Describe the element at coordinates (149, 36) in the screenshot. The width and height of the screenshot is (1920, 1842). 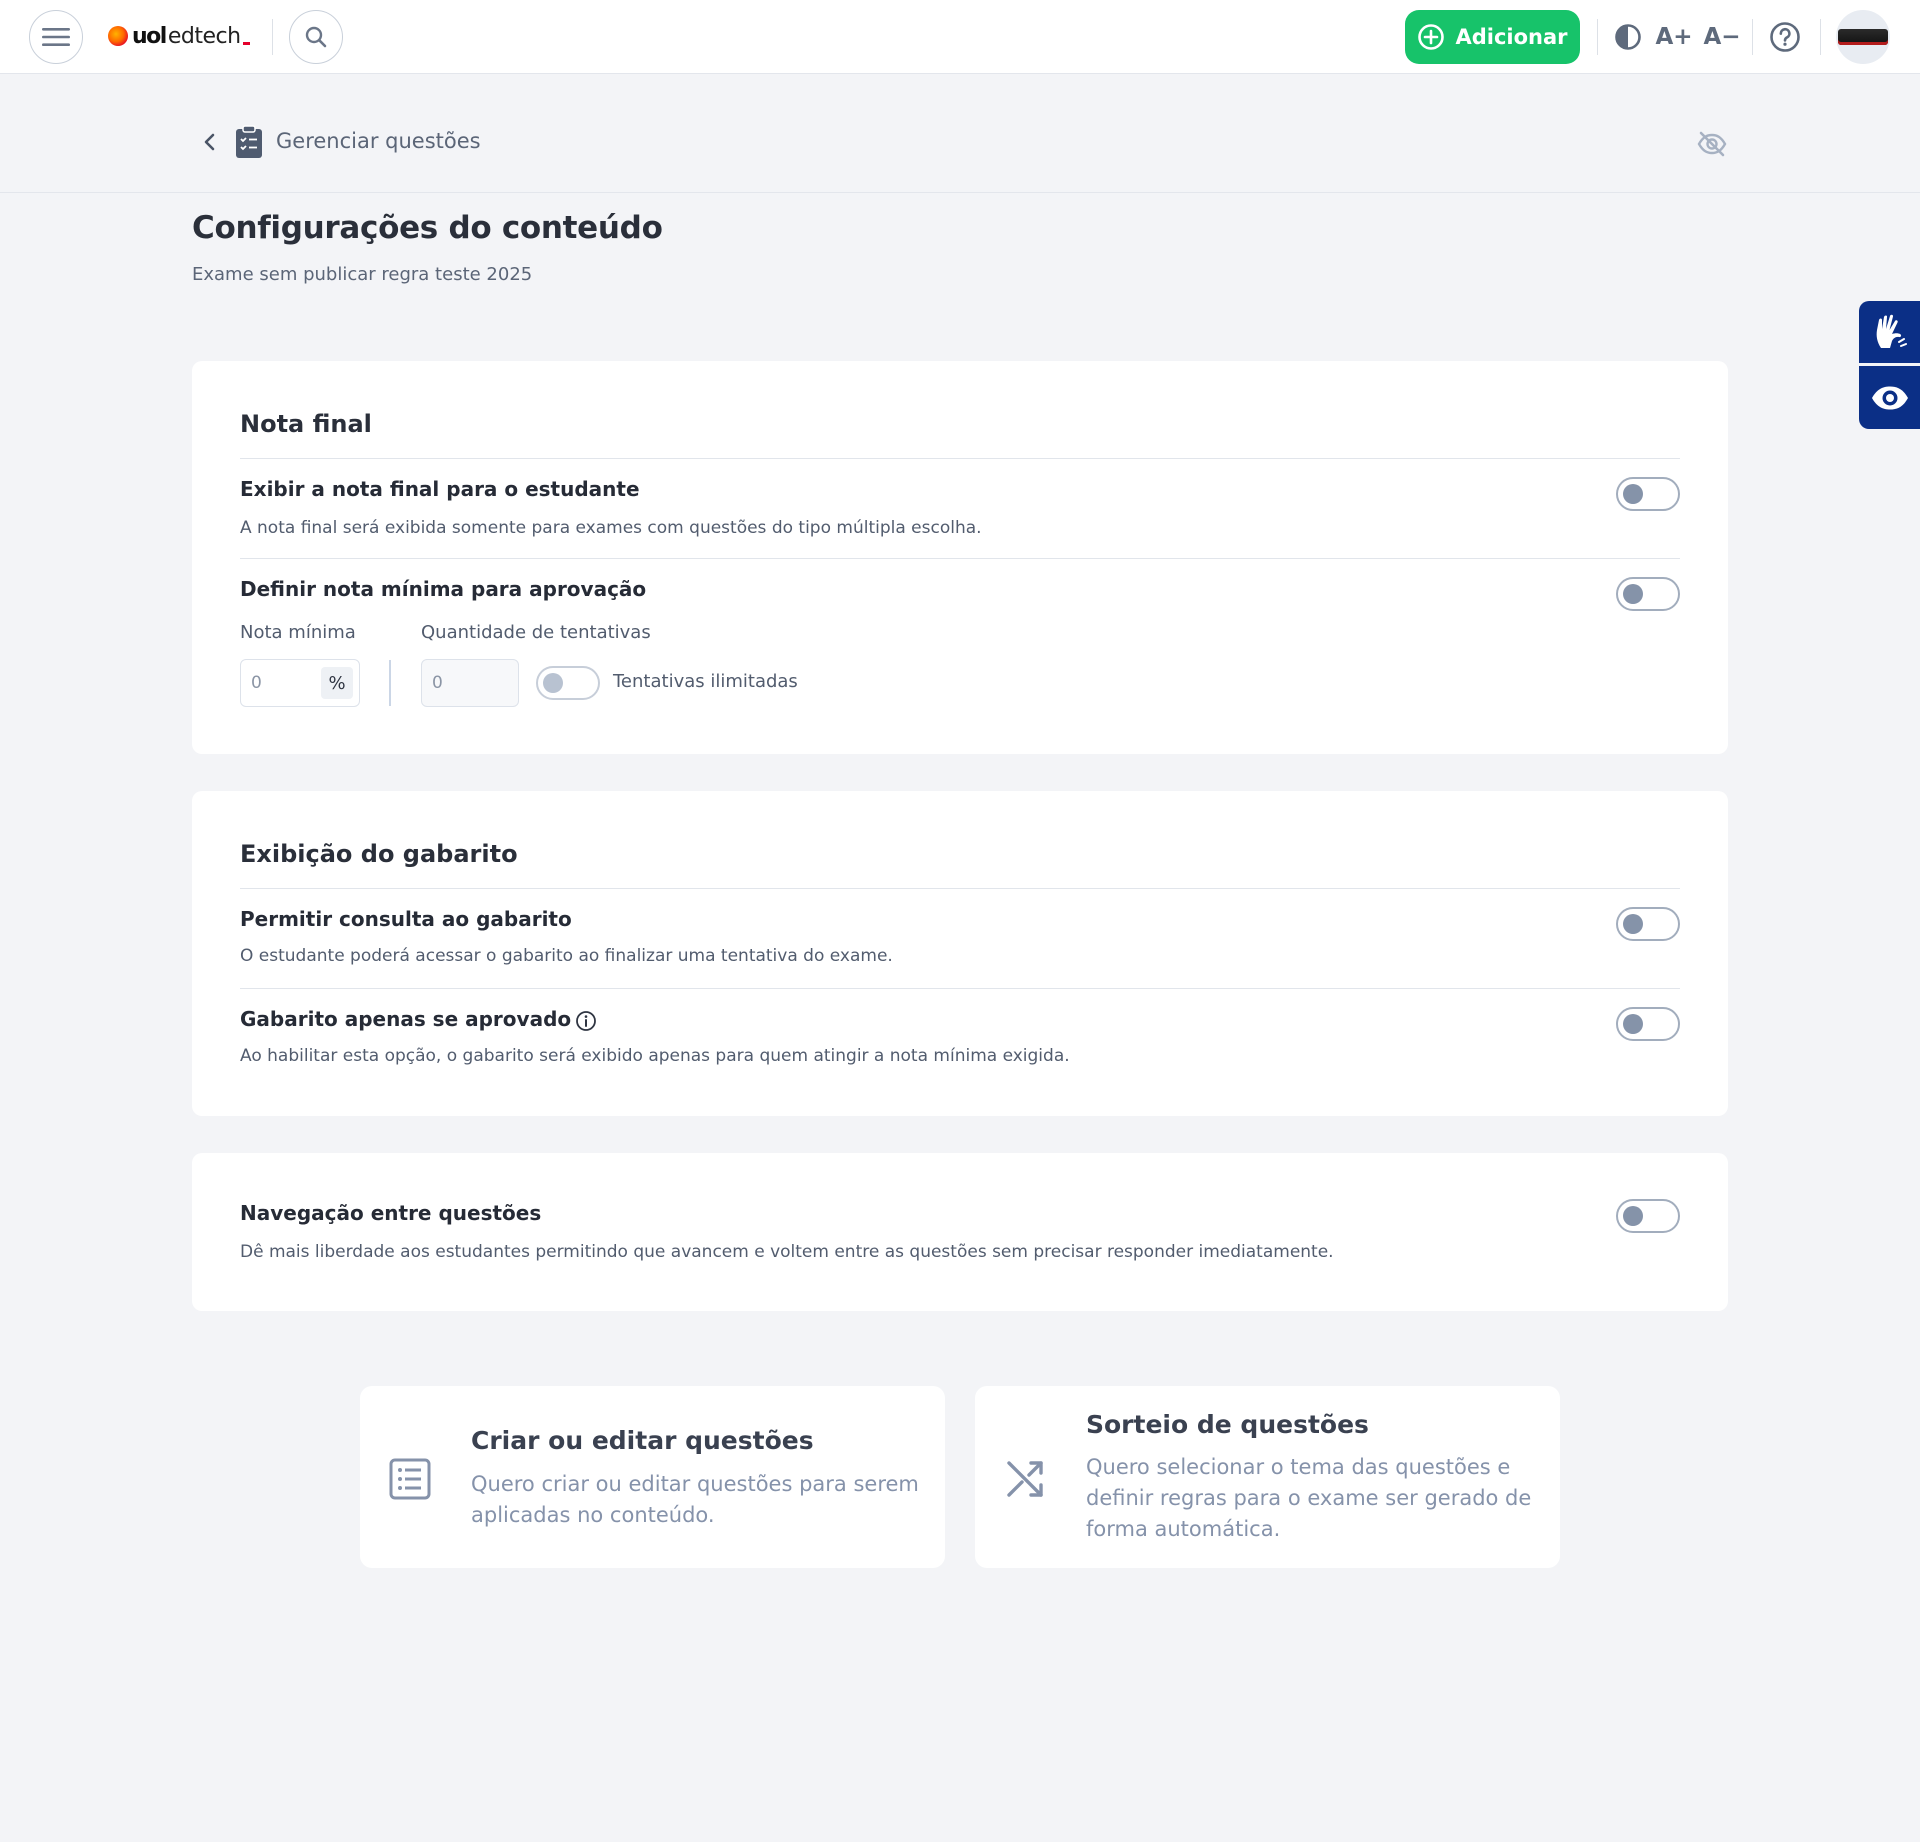
I see `logo-uol-text: uol` at that location.